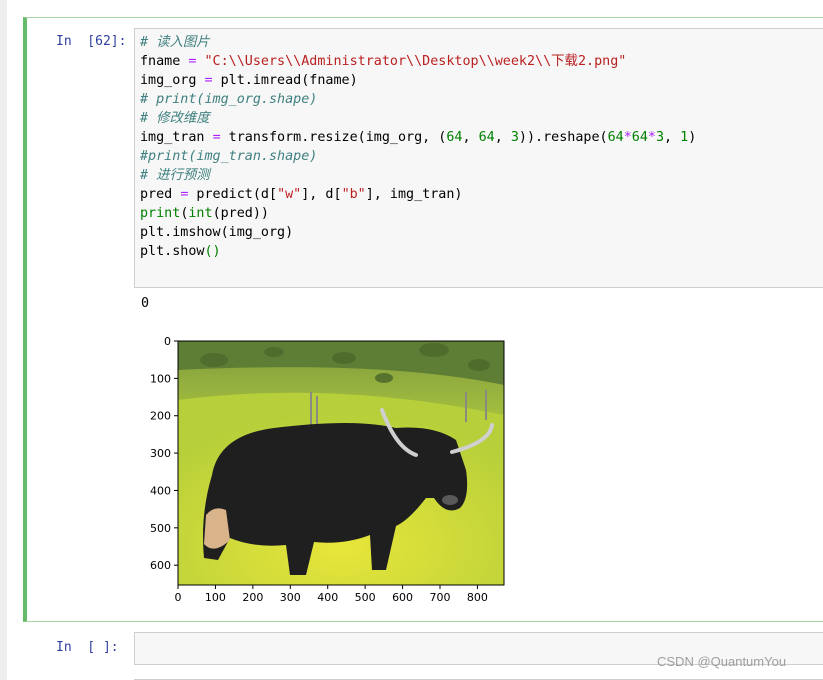 Image resolution: width=823 pixels, height=680 pixels. What do you see at coordinates (160, 565) in the screenshot?
I see `y-tick-label: 600` at bounding box center [160, 565].